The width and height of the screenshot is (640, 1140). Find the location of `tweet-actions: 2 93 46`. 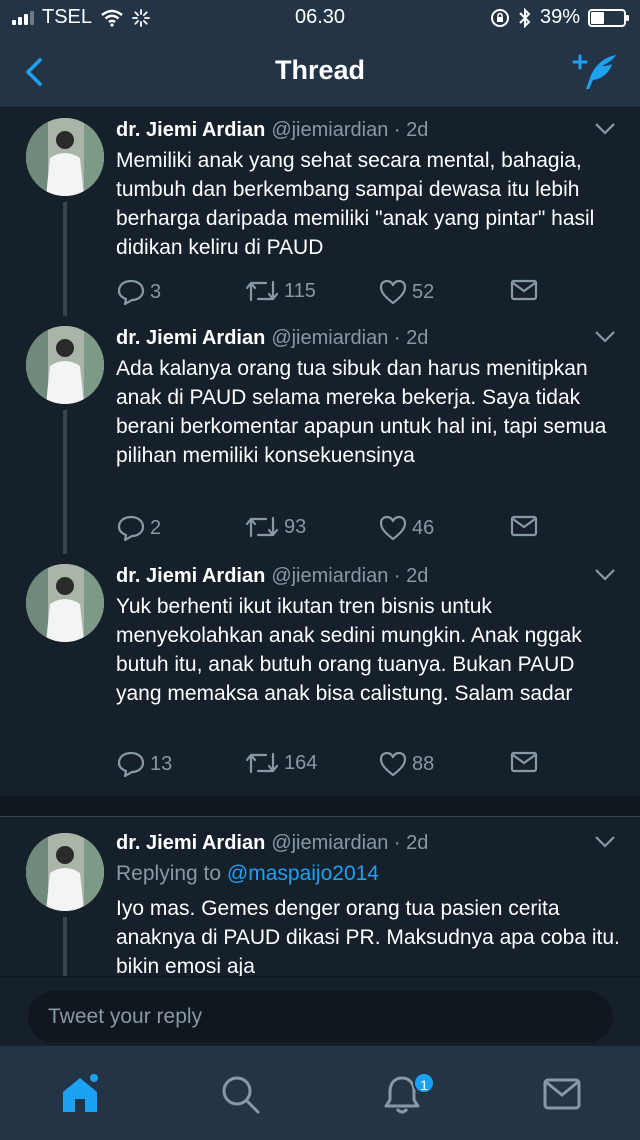

tweet-actions: 2 93 46 is located at coordinates (336, 529).